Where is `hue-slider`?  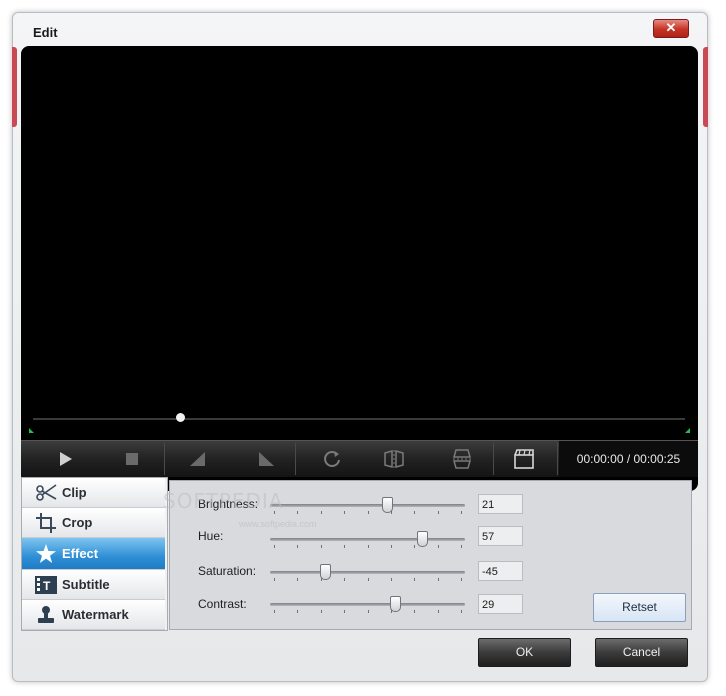 hue-slider is located at coordinates (367, 540).